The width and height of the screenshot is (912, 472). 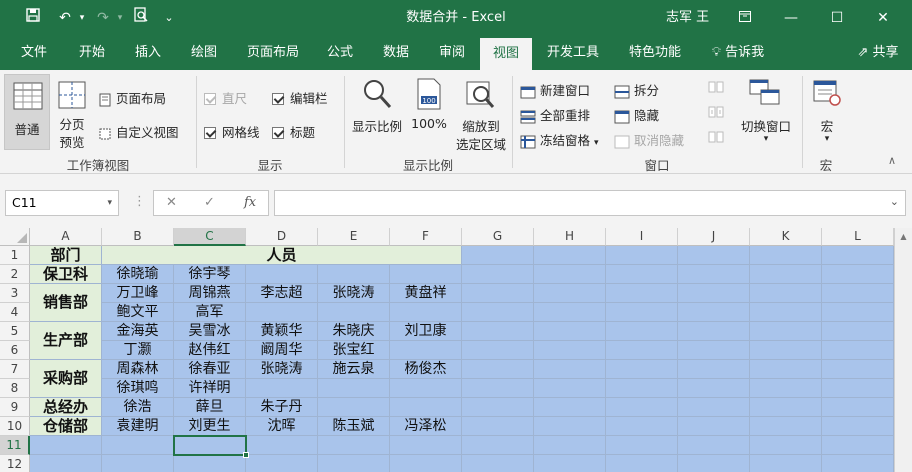 What do you see at coordinates (210, 237) in the screenshot?
I see `column-header-c: C` at bounding box center [210, 237].